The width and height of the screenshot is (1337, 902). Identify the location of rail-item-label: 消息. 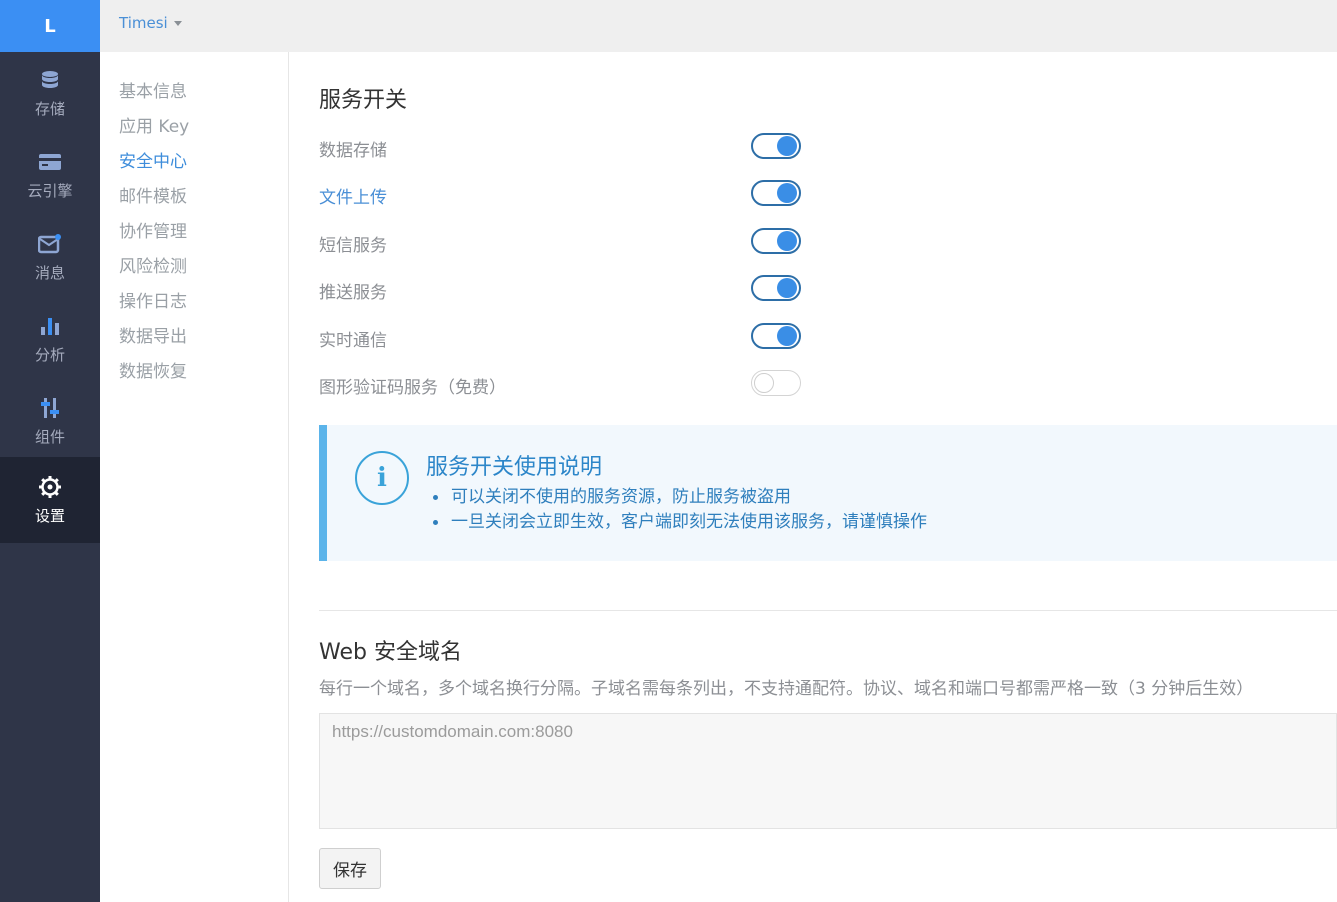
(49, 272).